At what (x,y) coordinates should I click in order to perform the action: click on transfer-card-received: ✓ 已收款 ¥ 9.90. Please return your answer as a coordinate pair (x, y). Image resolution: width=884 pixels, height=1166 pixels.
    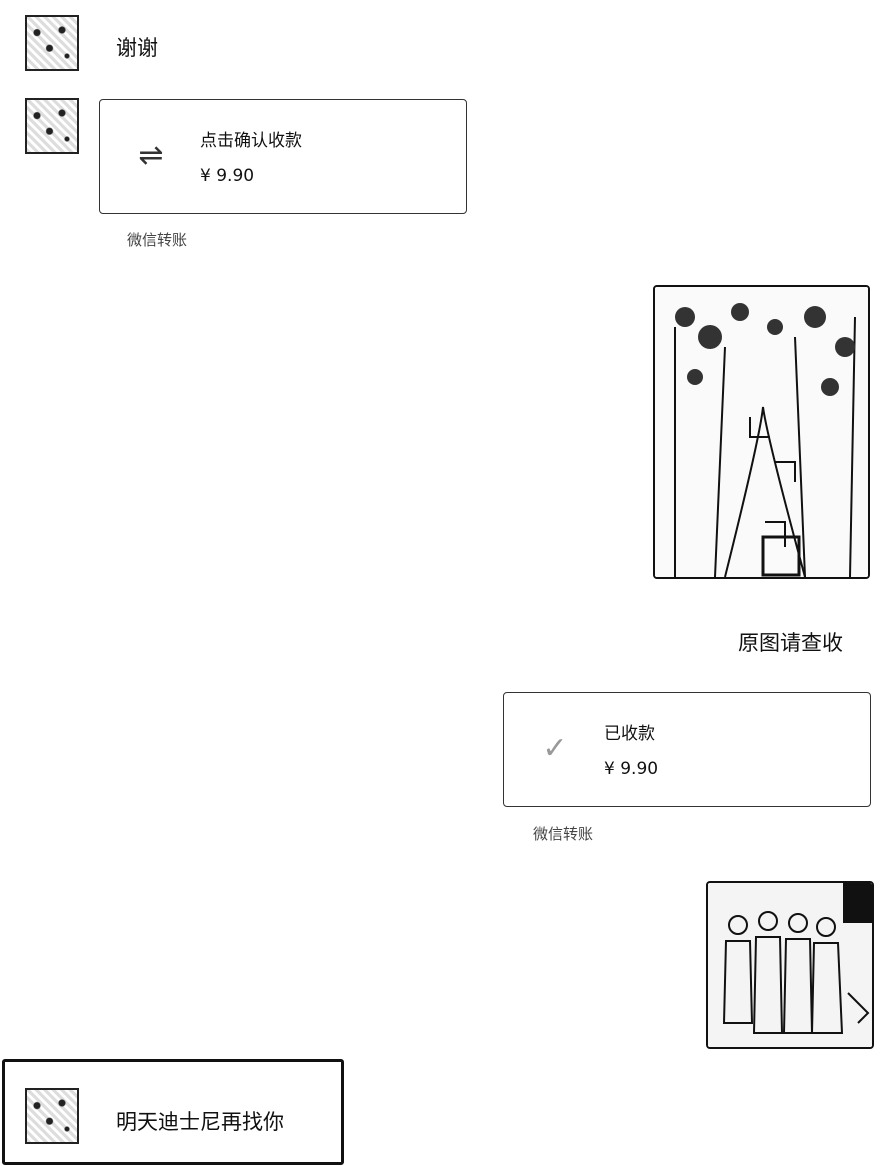
    Looking at the image, I should click on (687, 749).